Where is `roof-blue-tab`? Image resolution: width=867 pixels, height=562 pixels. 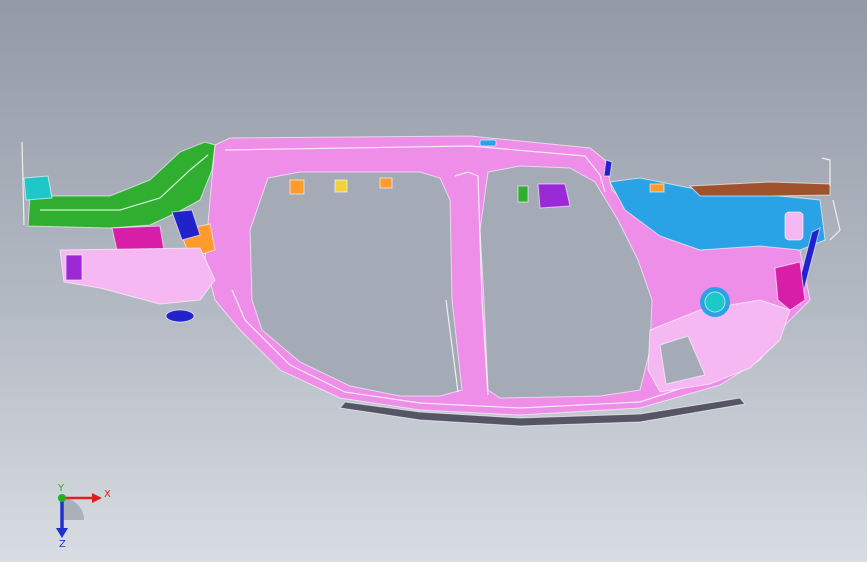
roof-blue-tab is located at coordinates (488, 143).